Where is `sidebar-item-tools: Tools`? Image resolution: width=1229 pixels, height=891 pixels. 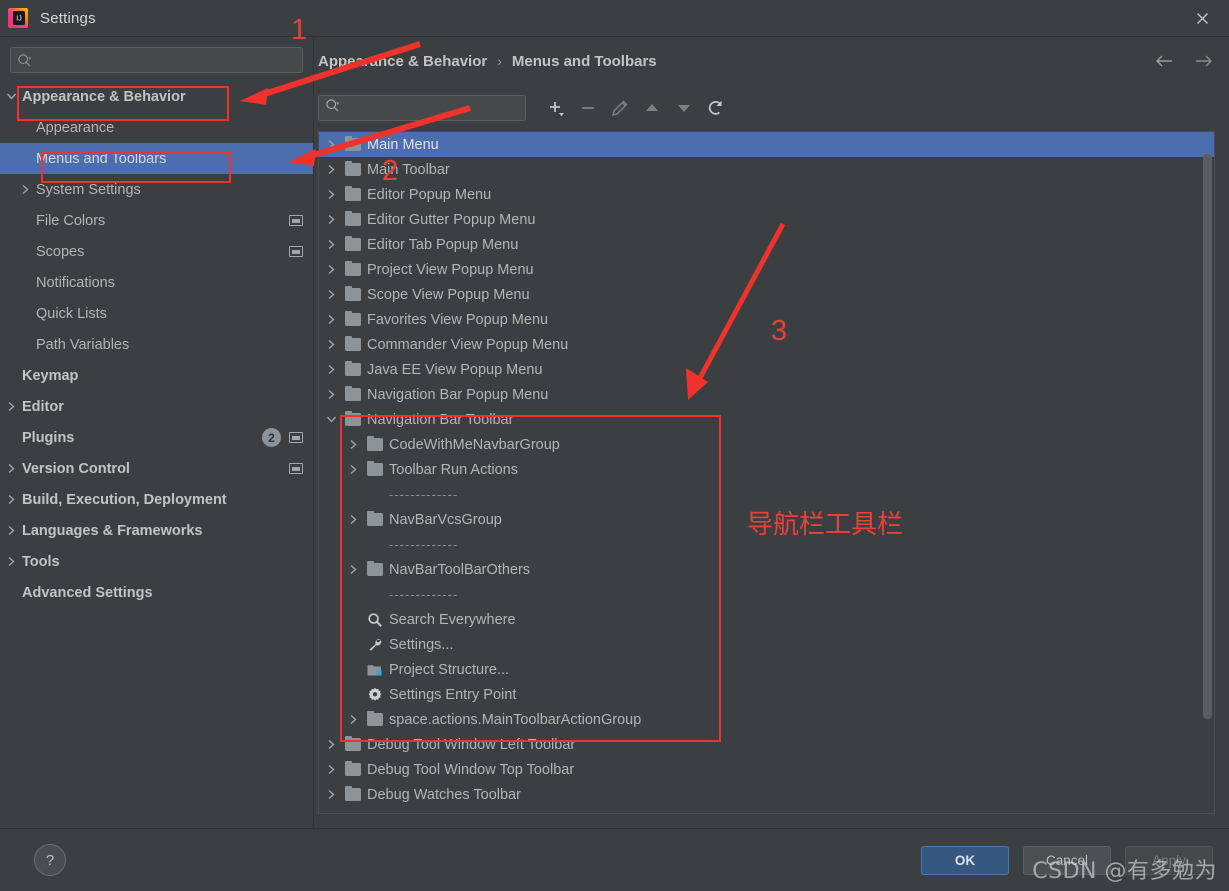
sidebar-item-tools: Tools is located at coordinates (156, 561).